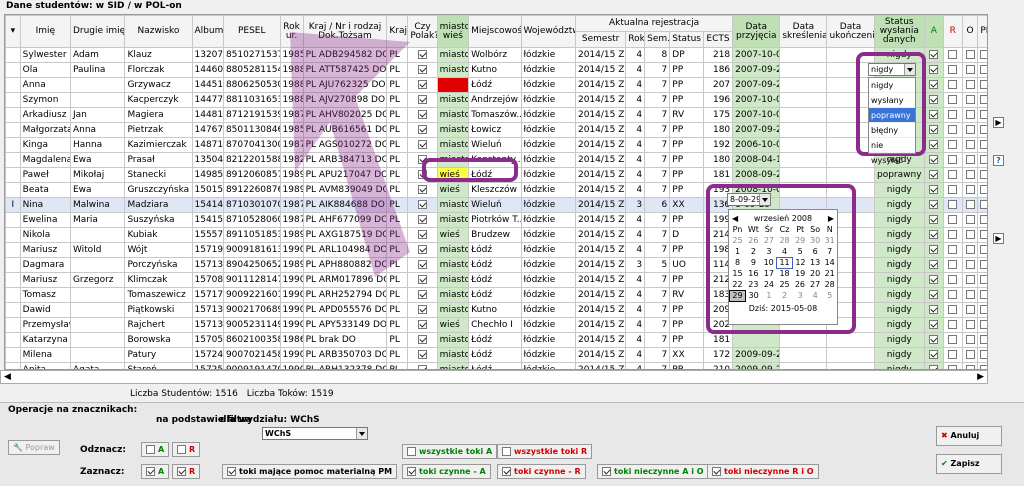  What do you see at coordinates (892, 69) in the screenshot?
I see `status-combo: nigdy` at bounding box center [892, 69].